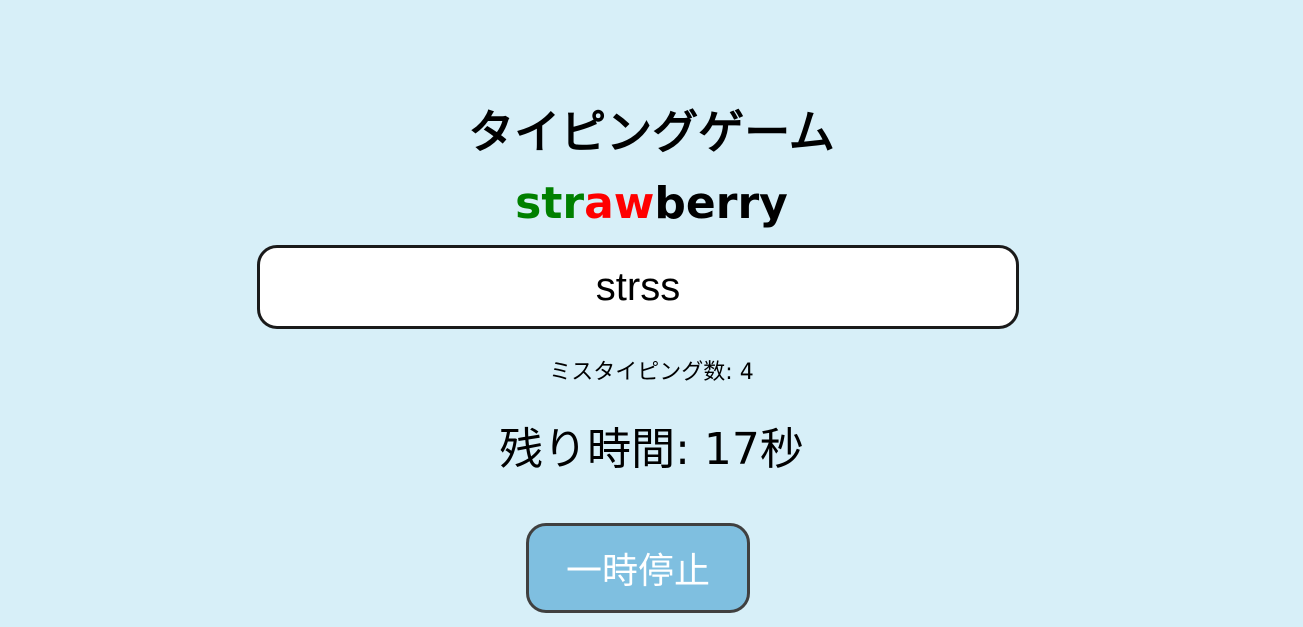 The width and height of the screenshot is (1303, 627). Describe the element at coordinates (721, 203) in the screenshot. I see `target-word-pending-part: berry` at that location.